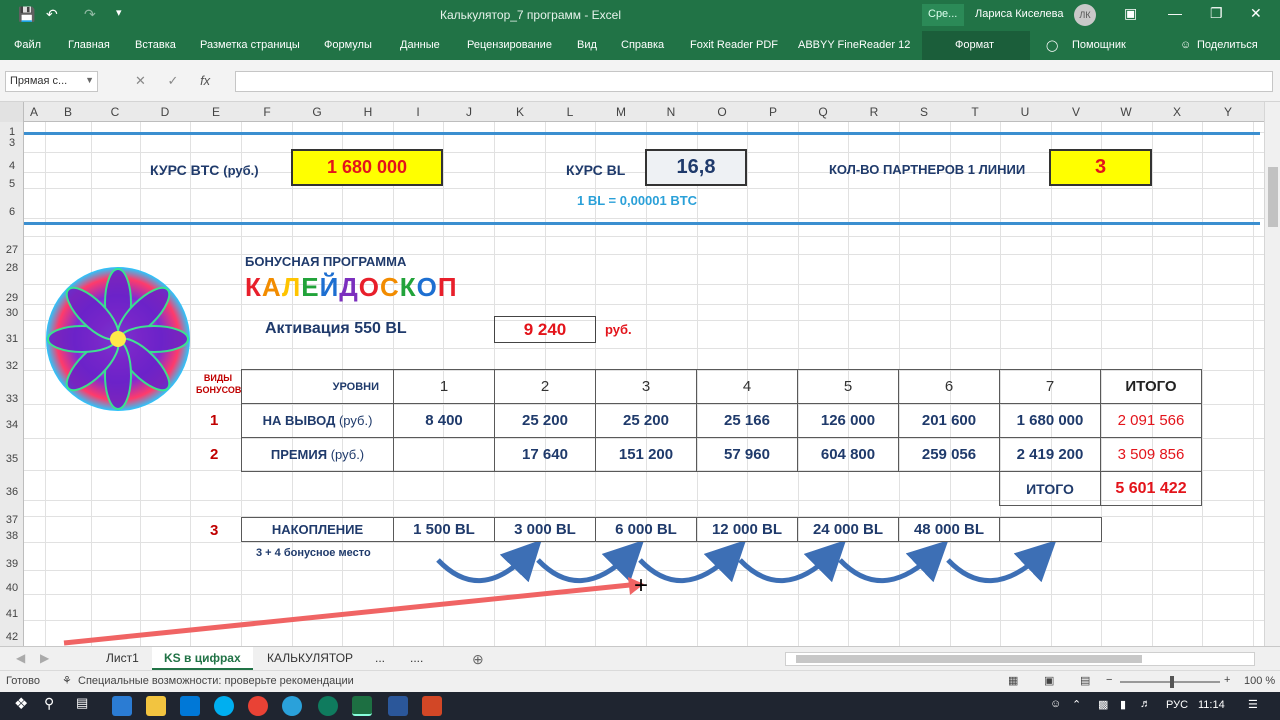  What do you see at coordinates (292, 706) in the screenshot?
I see `telegram-icon` at bounding box center [292, 706].